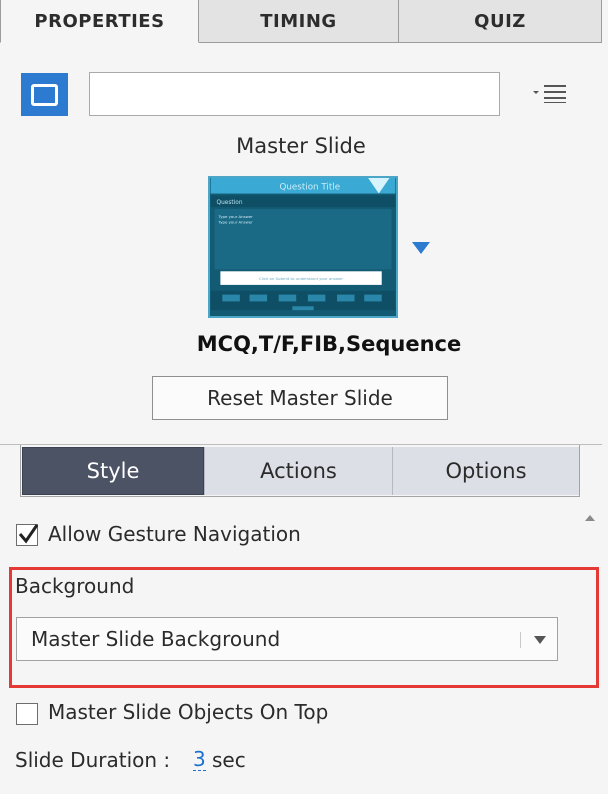 This screenshot has height=794, width=608. What do you see at coordinates (44, 94) in the screenshot?
I see `slide-icon` at bounding box center [44, 94].